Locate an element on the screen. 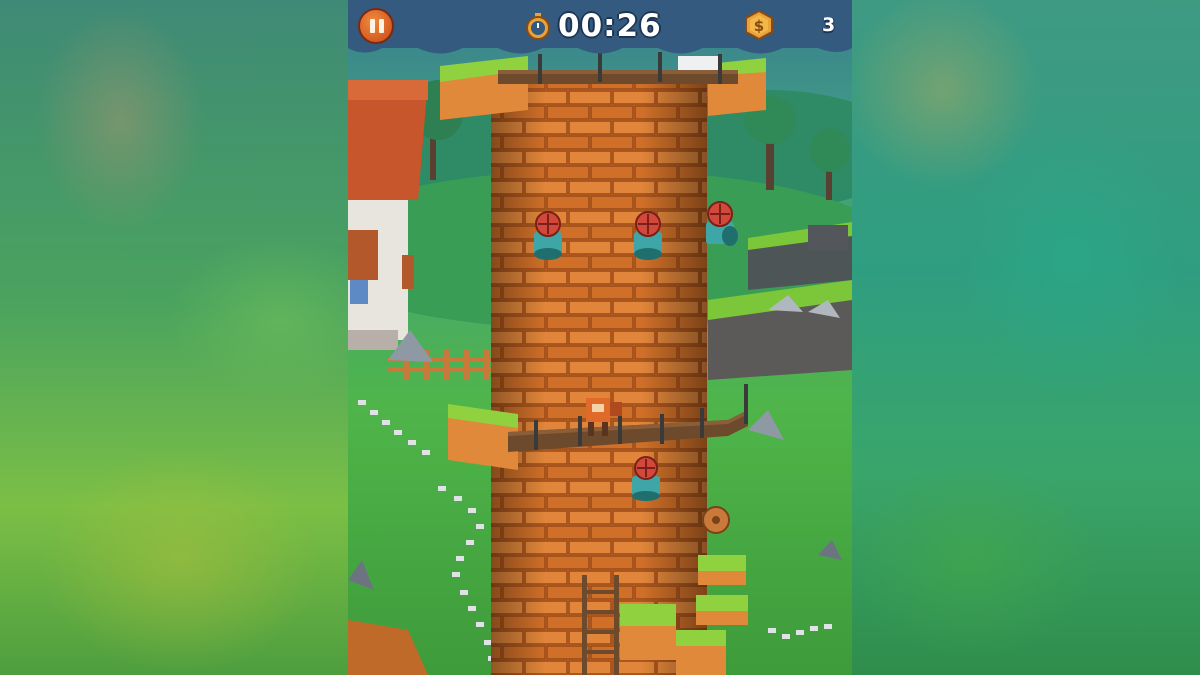 Image resolution: width=1200 pixels, height=675 pixels. coin-icon: $ is located at coordinates (759, 25).